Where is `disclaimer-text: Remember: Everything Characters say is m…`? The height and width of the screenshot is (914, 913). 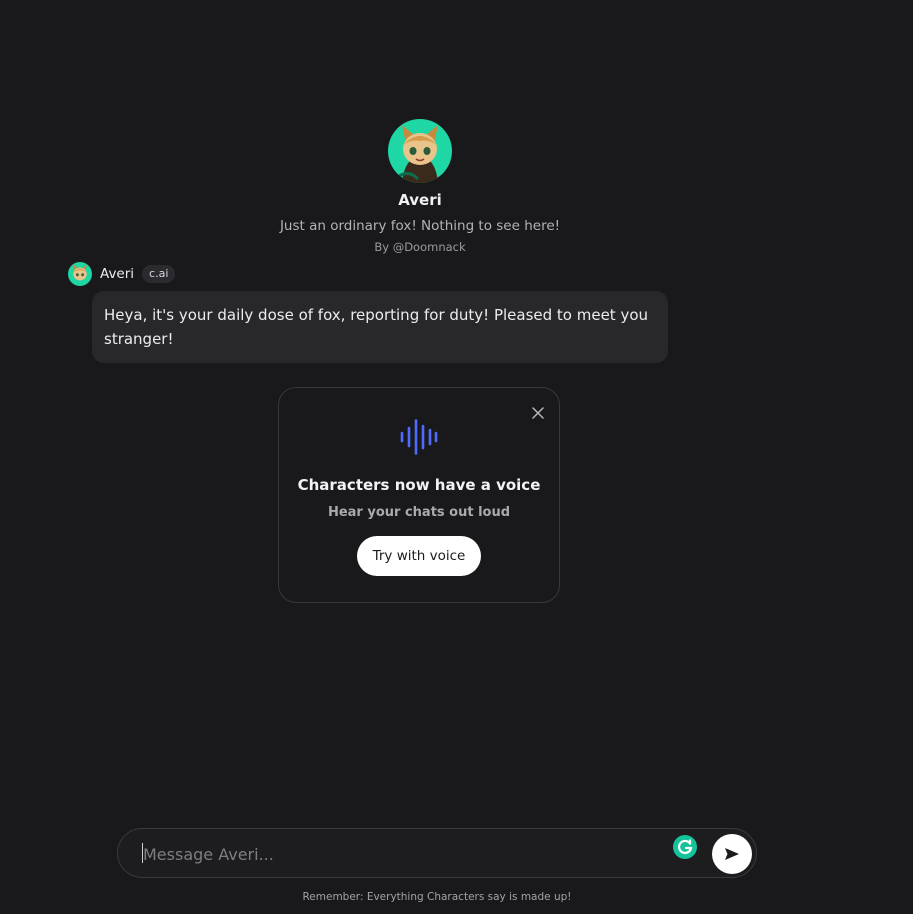 disclaimer-text: Remember: Everything Characters say is m… is located at coordinates (437, 897).